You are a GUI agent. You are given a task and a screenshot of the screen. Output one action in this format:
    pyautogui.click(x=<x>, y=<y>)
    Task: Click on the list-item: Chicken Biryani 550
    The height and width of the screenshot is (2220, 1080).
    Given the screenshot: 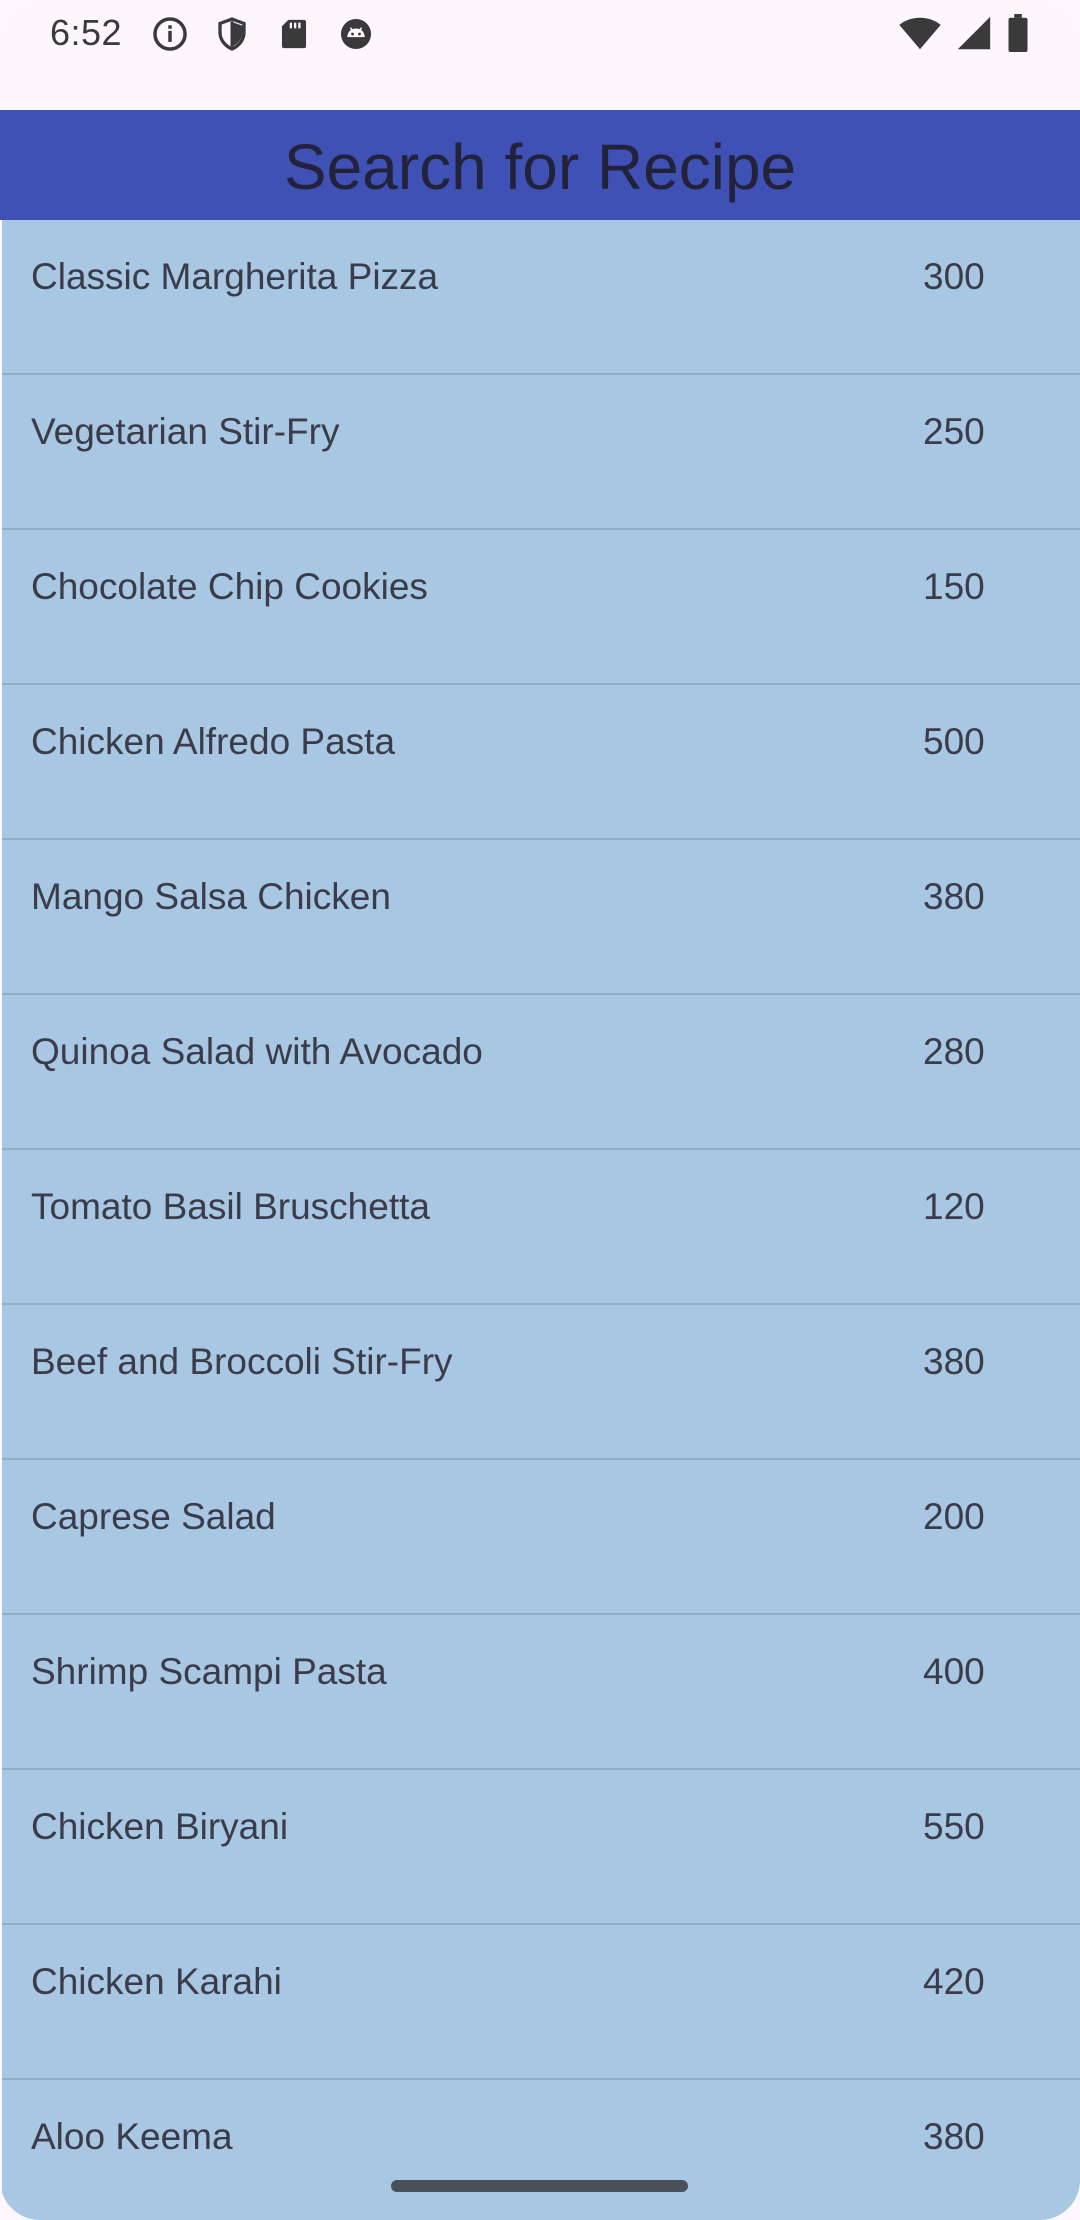 What is the action you would take?
    pyautogui.click(x=541, y=1847)
    